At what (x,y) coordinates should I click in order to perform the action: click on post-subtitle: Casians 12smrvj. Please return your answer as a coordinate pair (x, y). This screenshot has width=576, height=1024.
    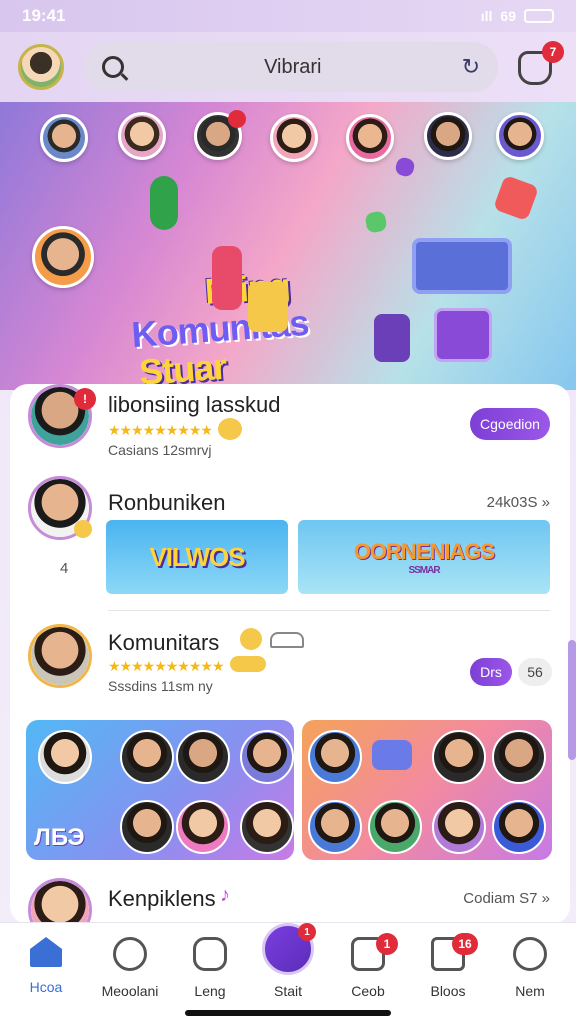
    Looking at the image, I should click on (160, 450).